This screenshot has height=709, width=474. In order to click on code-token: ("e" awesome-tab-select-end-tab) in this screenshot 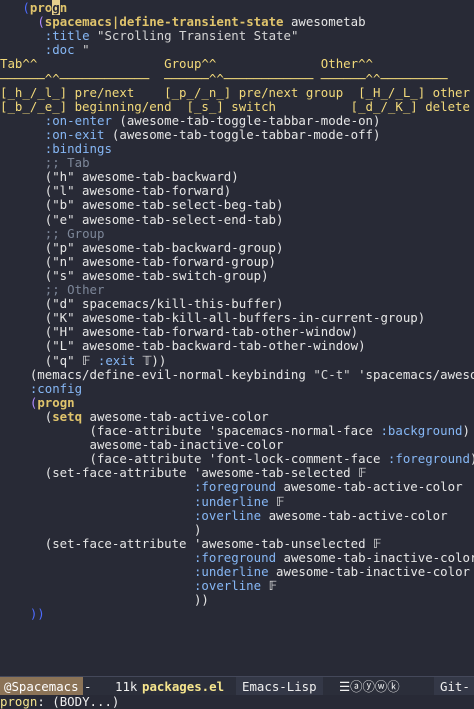, I will do `click(142, 219)`.